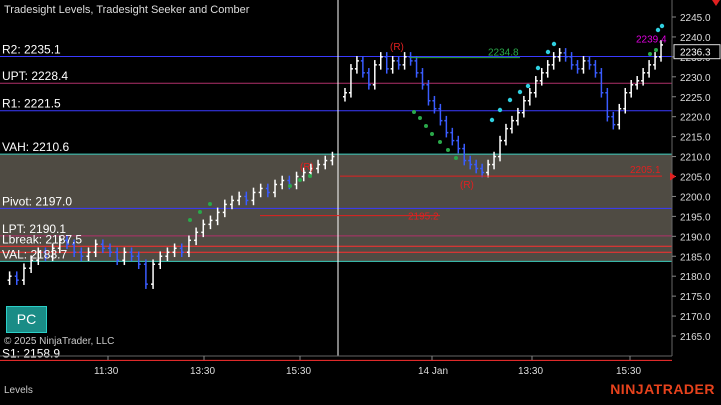 This screenshot has height=405, width=721. What do you see at coordinates (645, 170) in the screenshot?
I see `annotation-2205: 2205.1` at bounding box center [645, 170].